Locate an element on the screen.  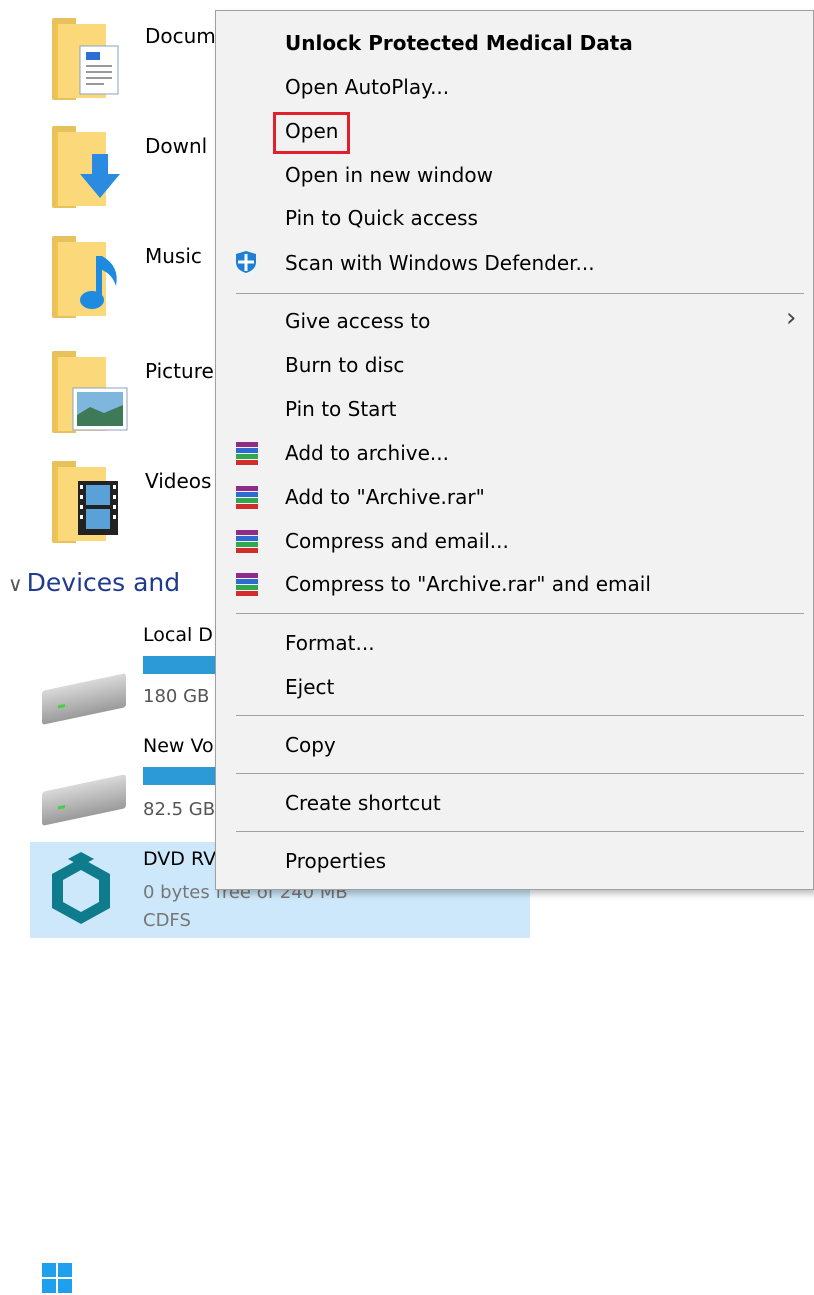
documents-folder-icon is located at coordinates (90, 59).